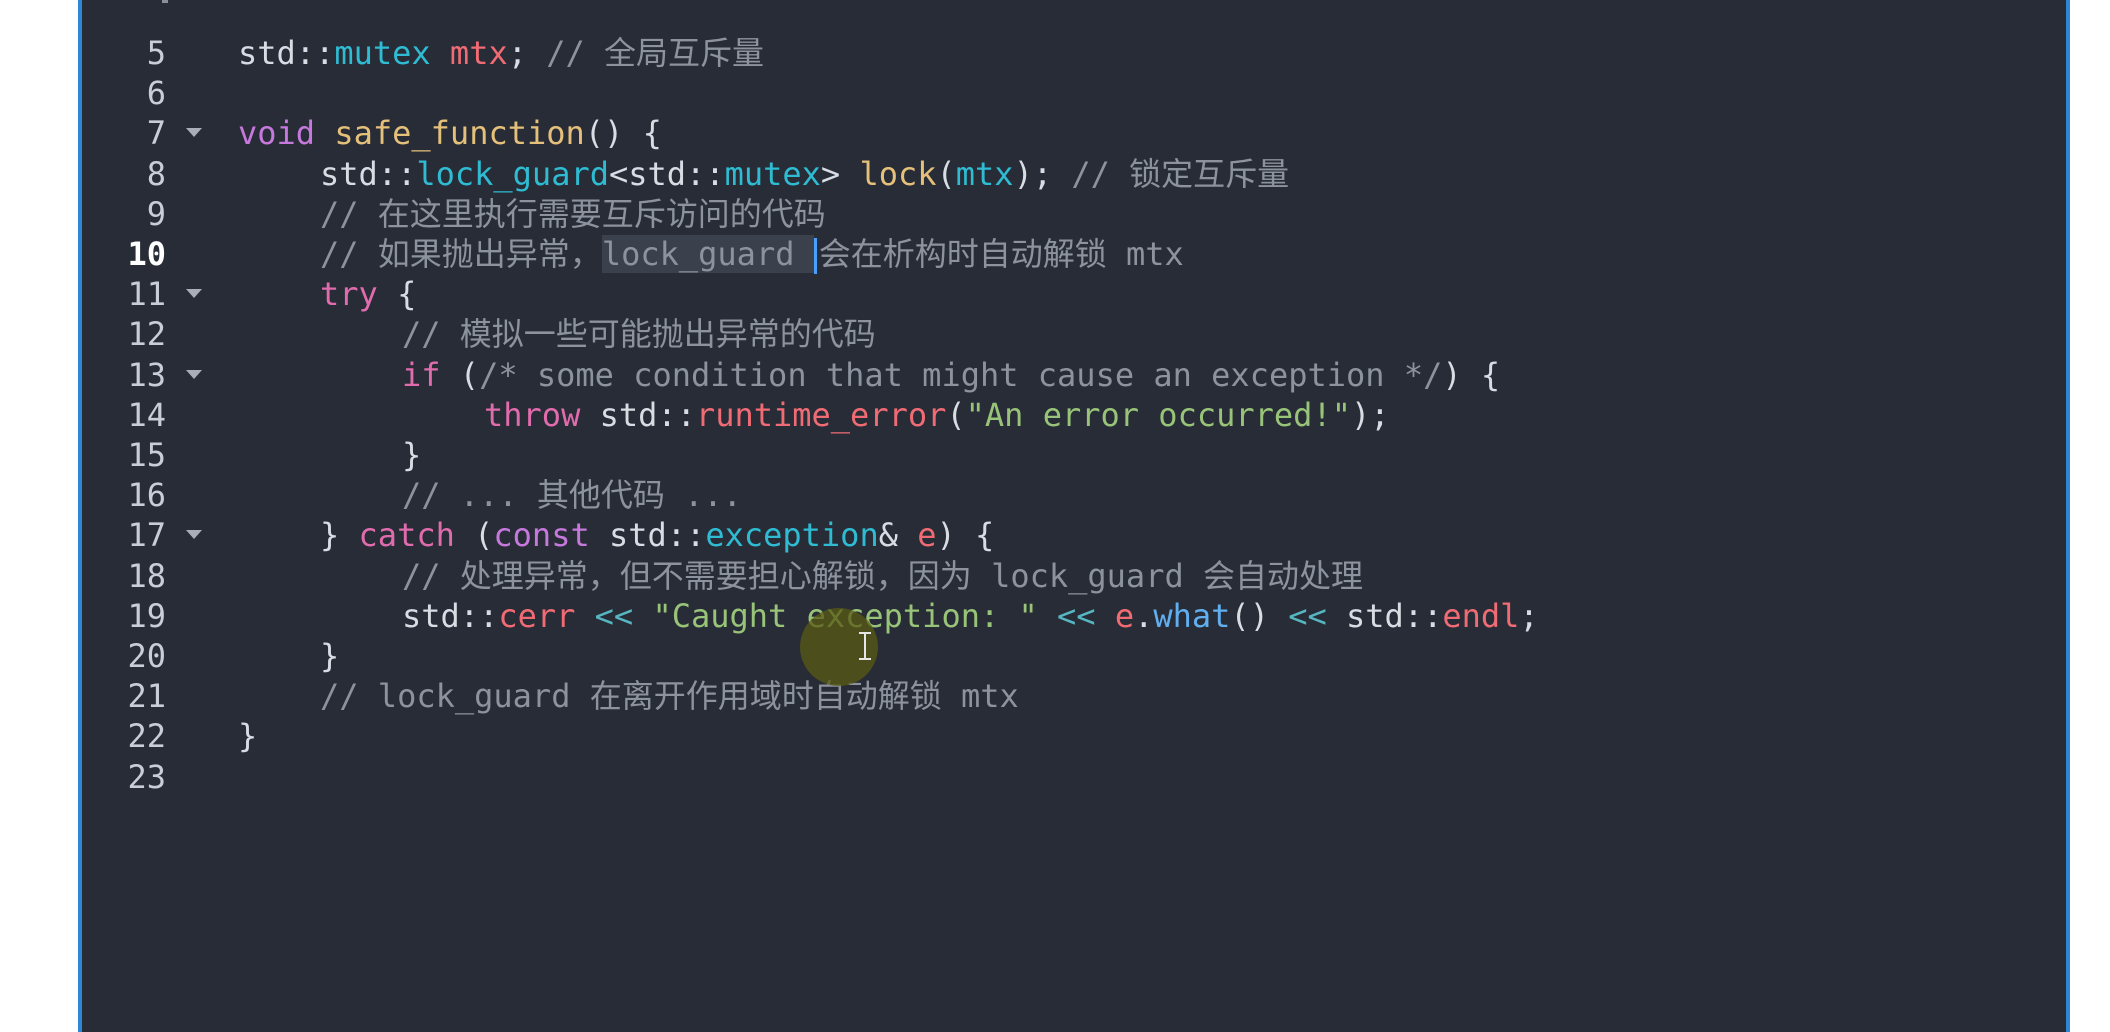  What do you see at coordinates (865, 646) in the screenshot?
I see `text-ibeam-icon` at bounding box center [865, 646].